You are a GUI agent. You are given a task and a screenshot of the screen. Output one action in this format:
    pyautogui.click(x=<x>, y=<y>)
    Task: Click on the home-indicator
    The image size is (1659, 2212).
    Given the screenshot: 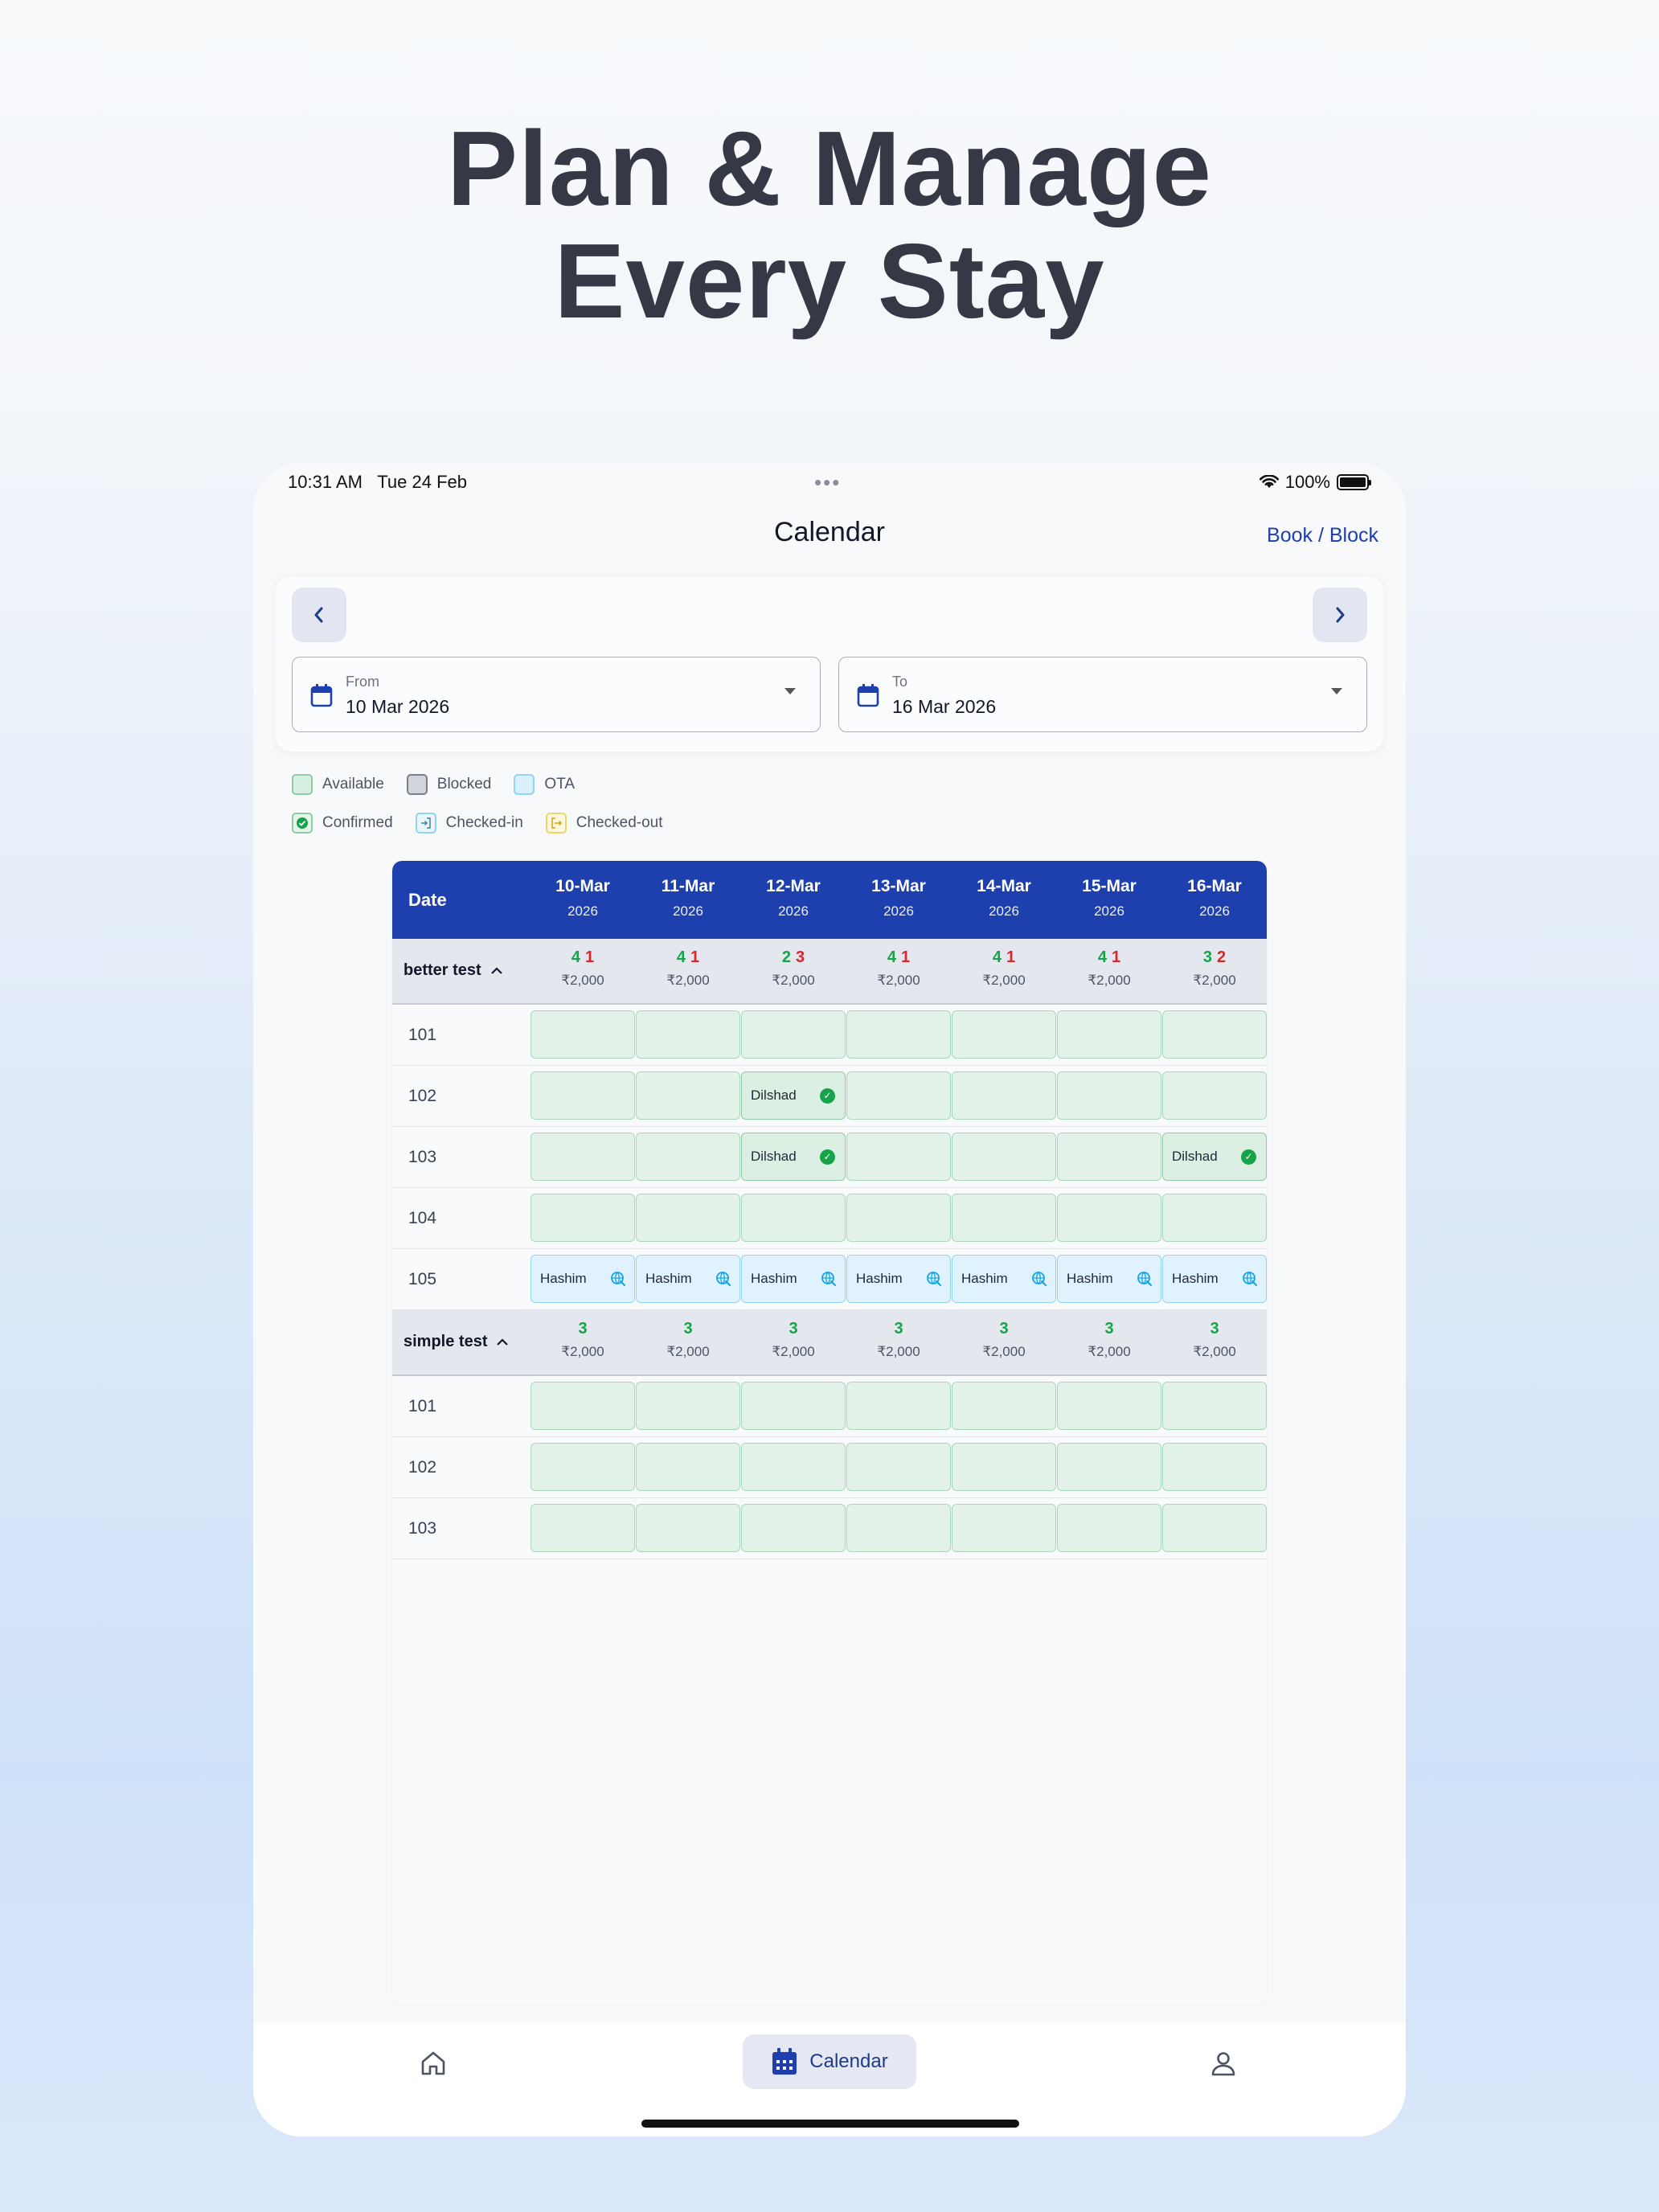 What is the action you would take?
    pyautogui.click(x=830, y=2124)
    